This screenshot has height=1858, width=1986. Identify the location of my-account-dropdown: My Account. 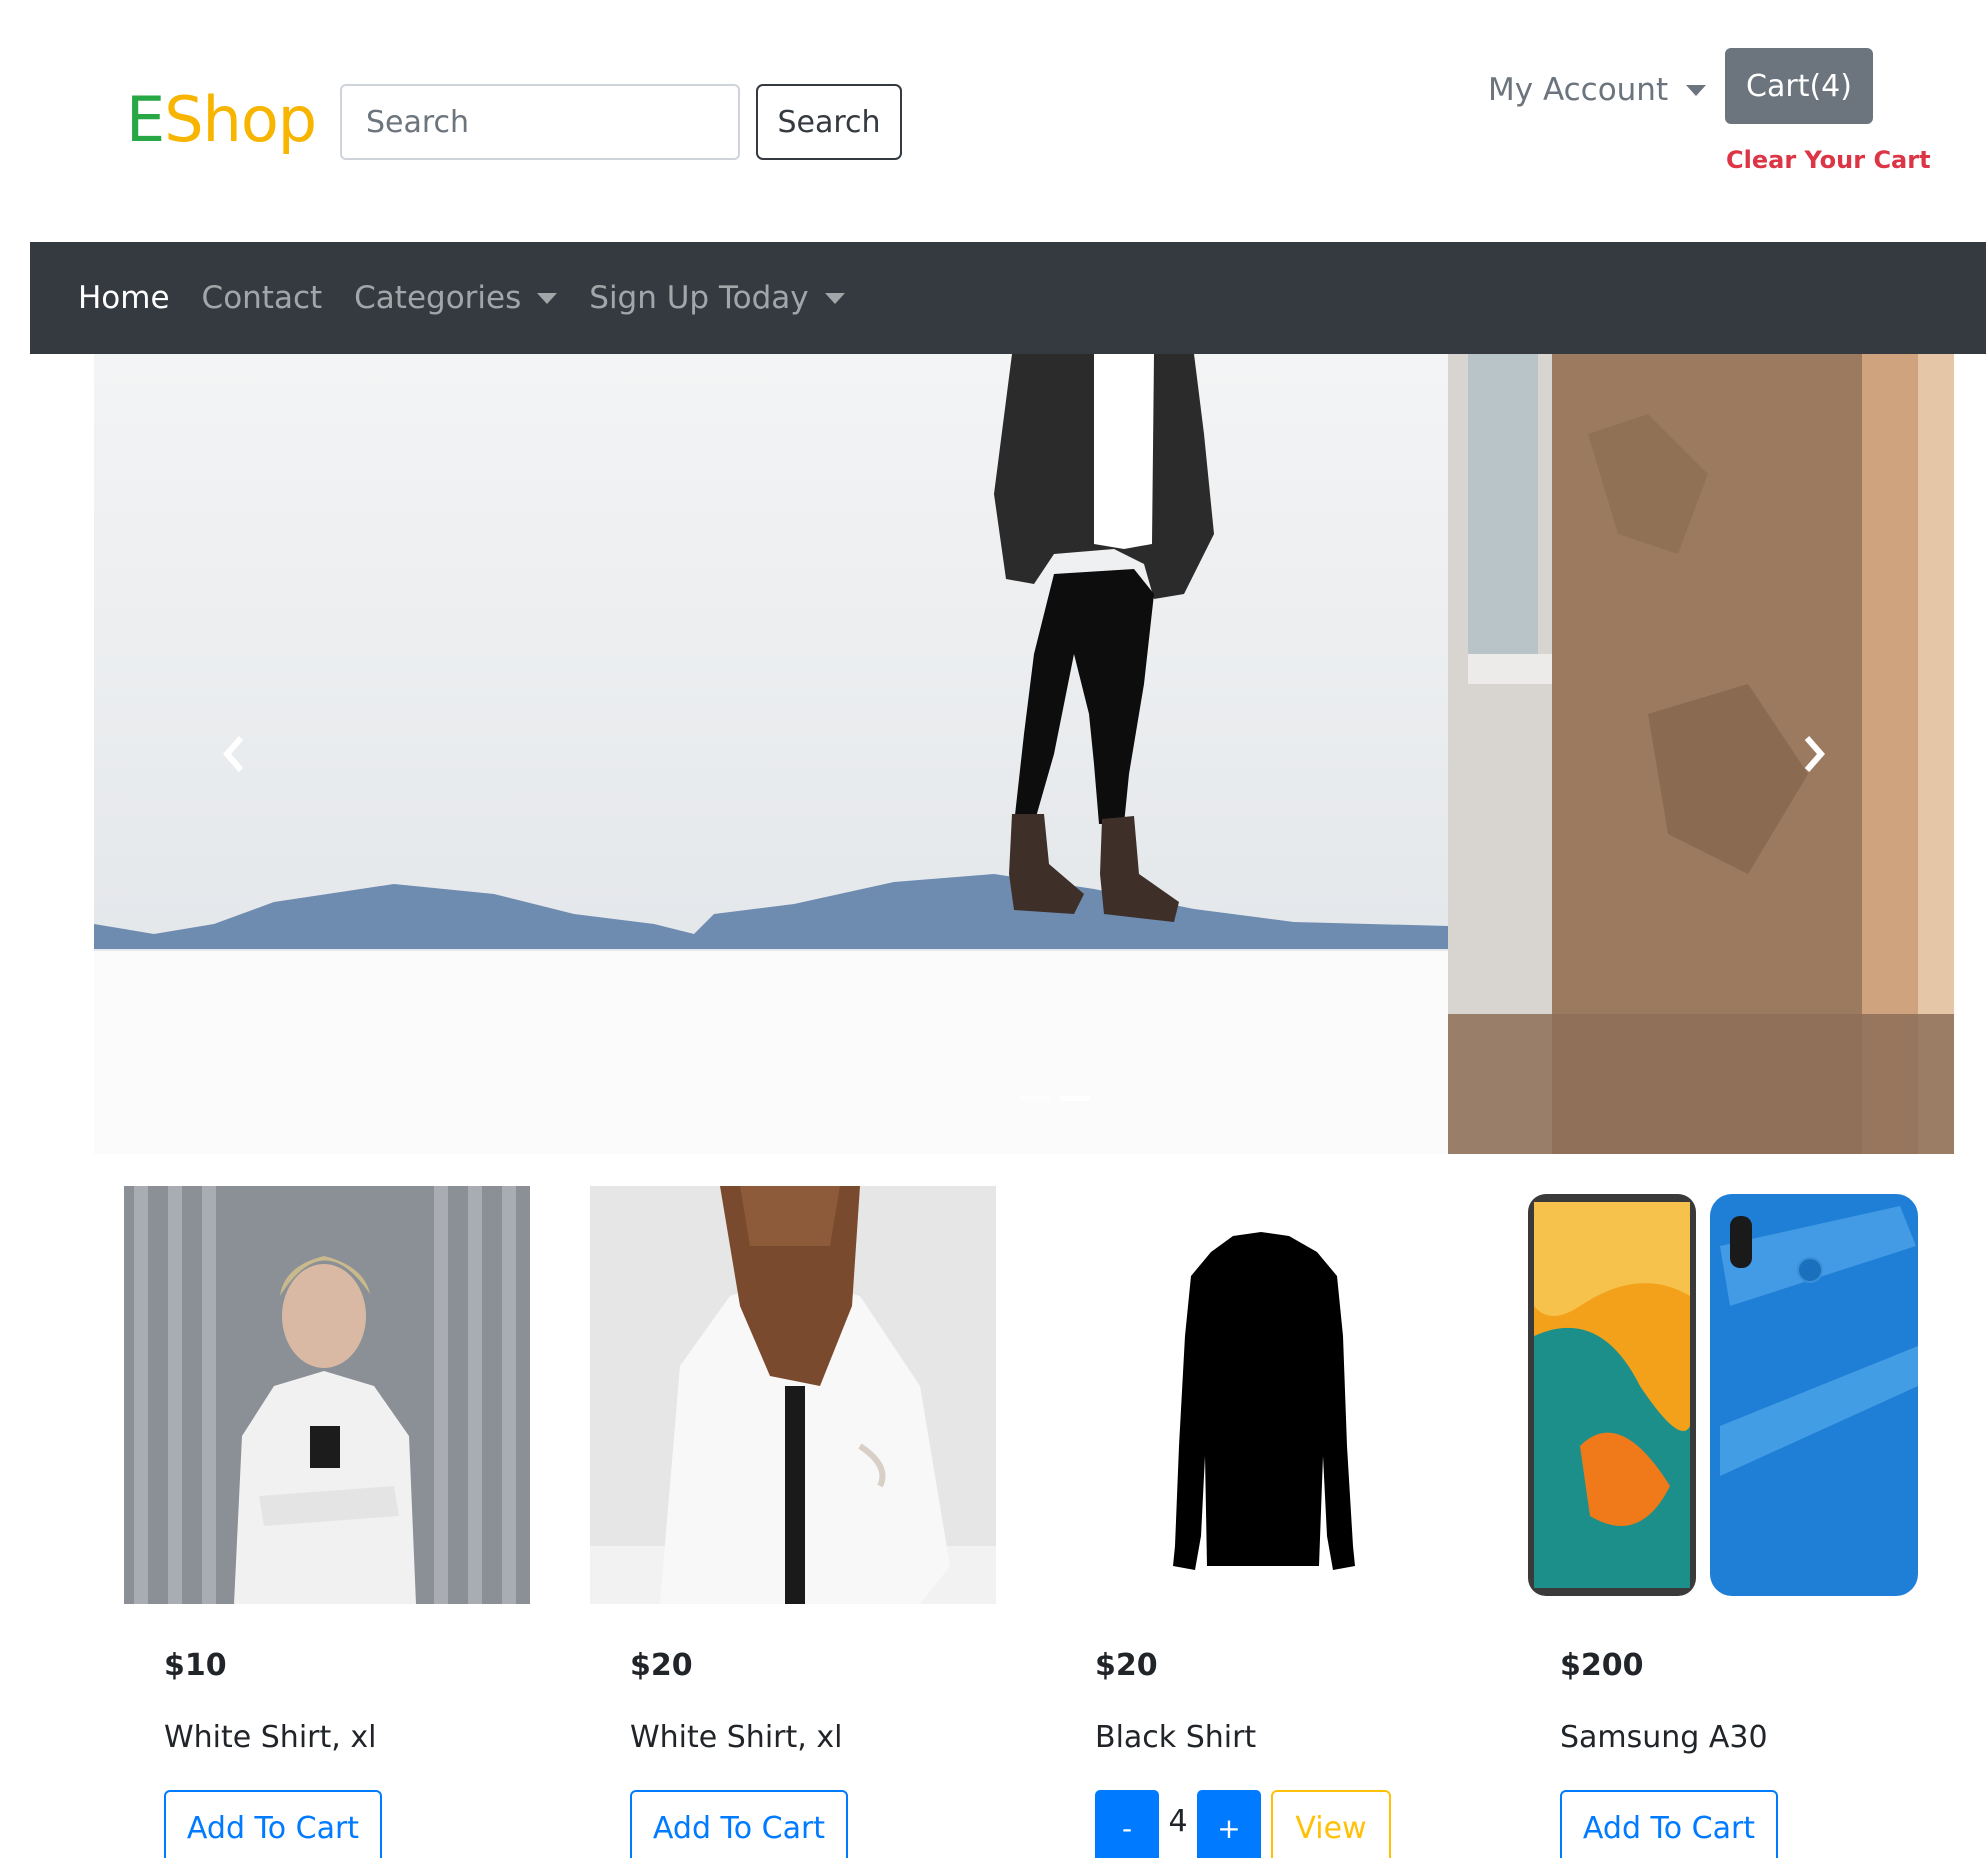
(1597, 90).